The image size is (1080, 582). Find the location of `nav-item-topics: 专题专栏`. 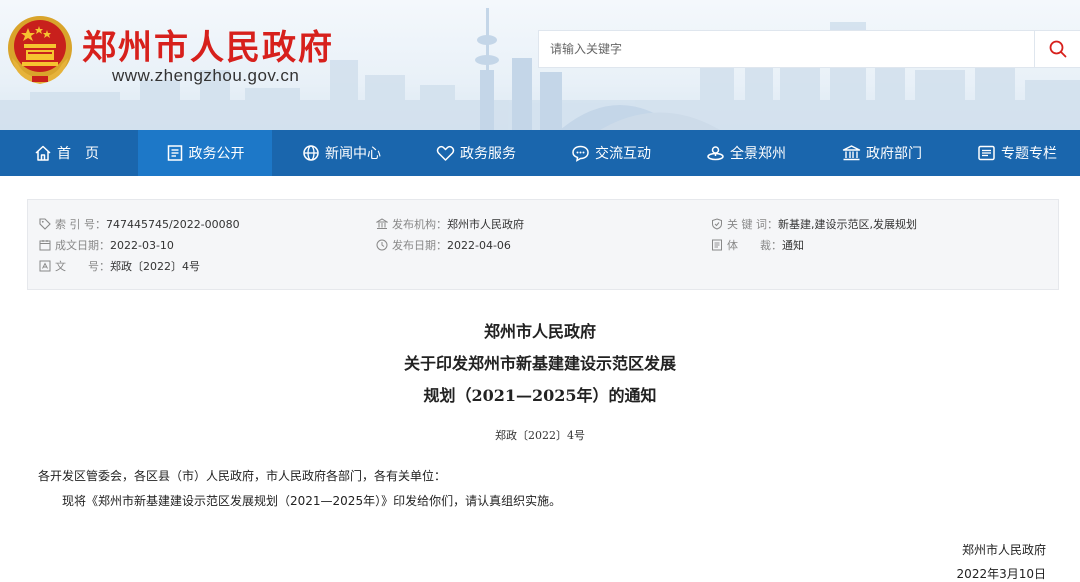

nav-item-topics: 专题专栏 is located at coordinates (1017, 153).